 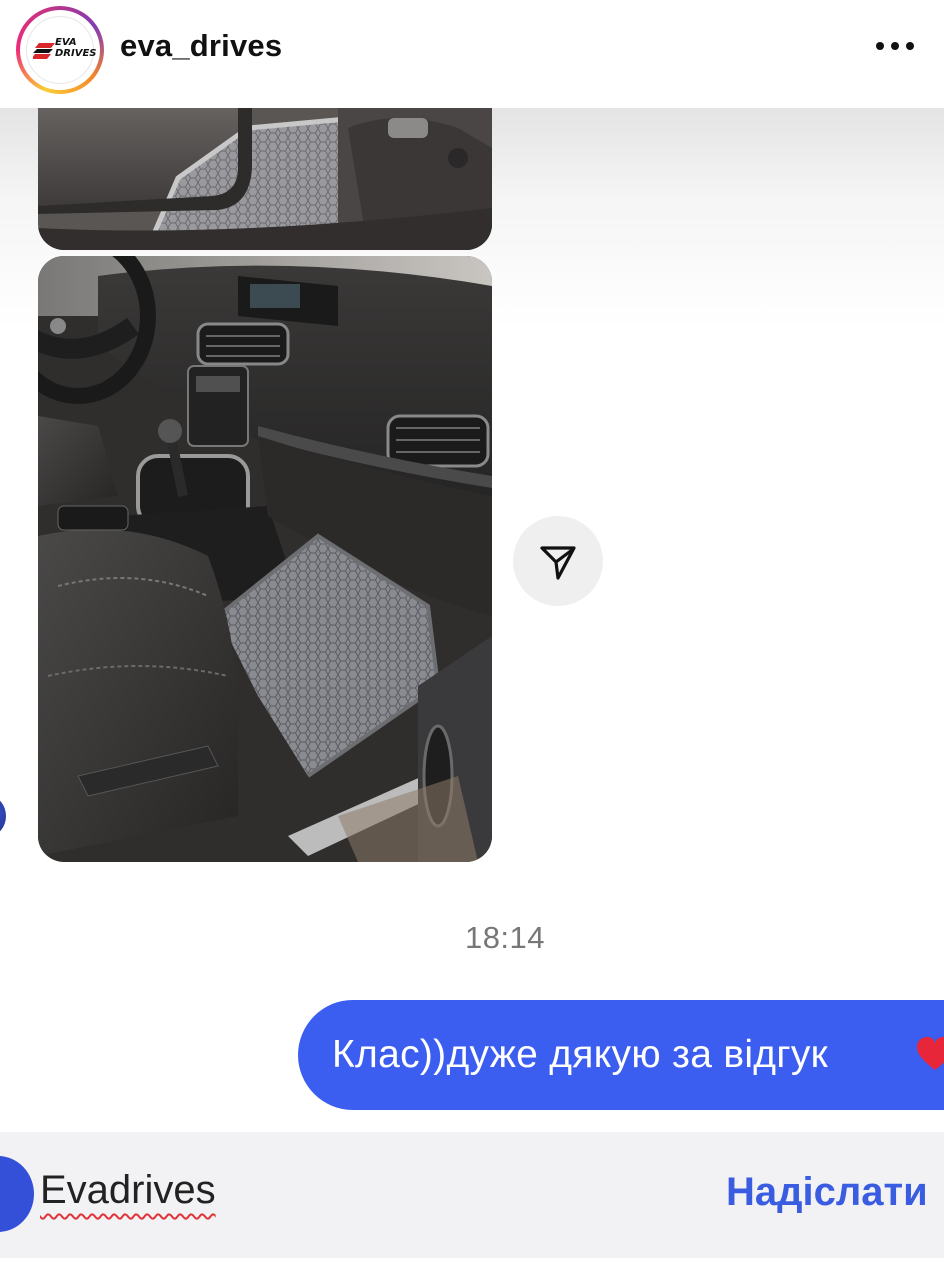 I want to click on chat-username: eva_drives, so click(x=201, y=46).